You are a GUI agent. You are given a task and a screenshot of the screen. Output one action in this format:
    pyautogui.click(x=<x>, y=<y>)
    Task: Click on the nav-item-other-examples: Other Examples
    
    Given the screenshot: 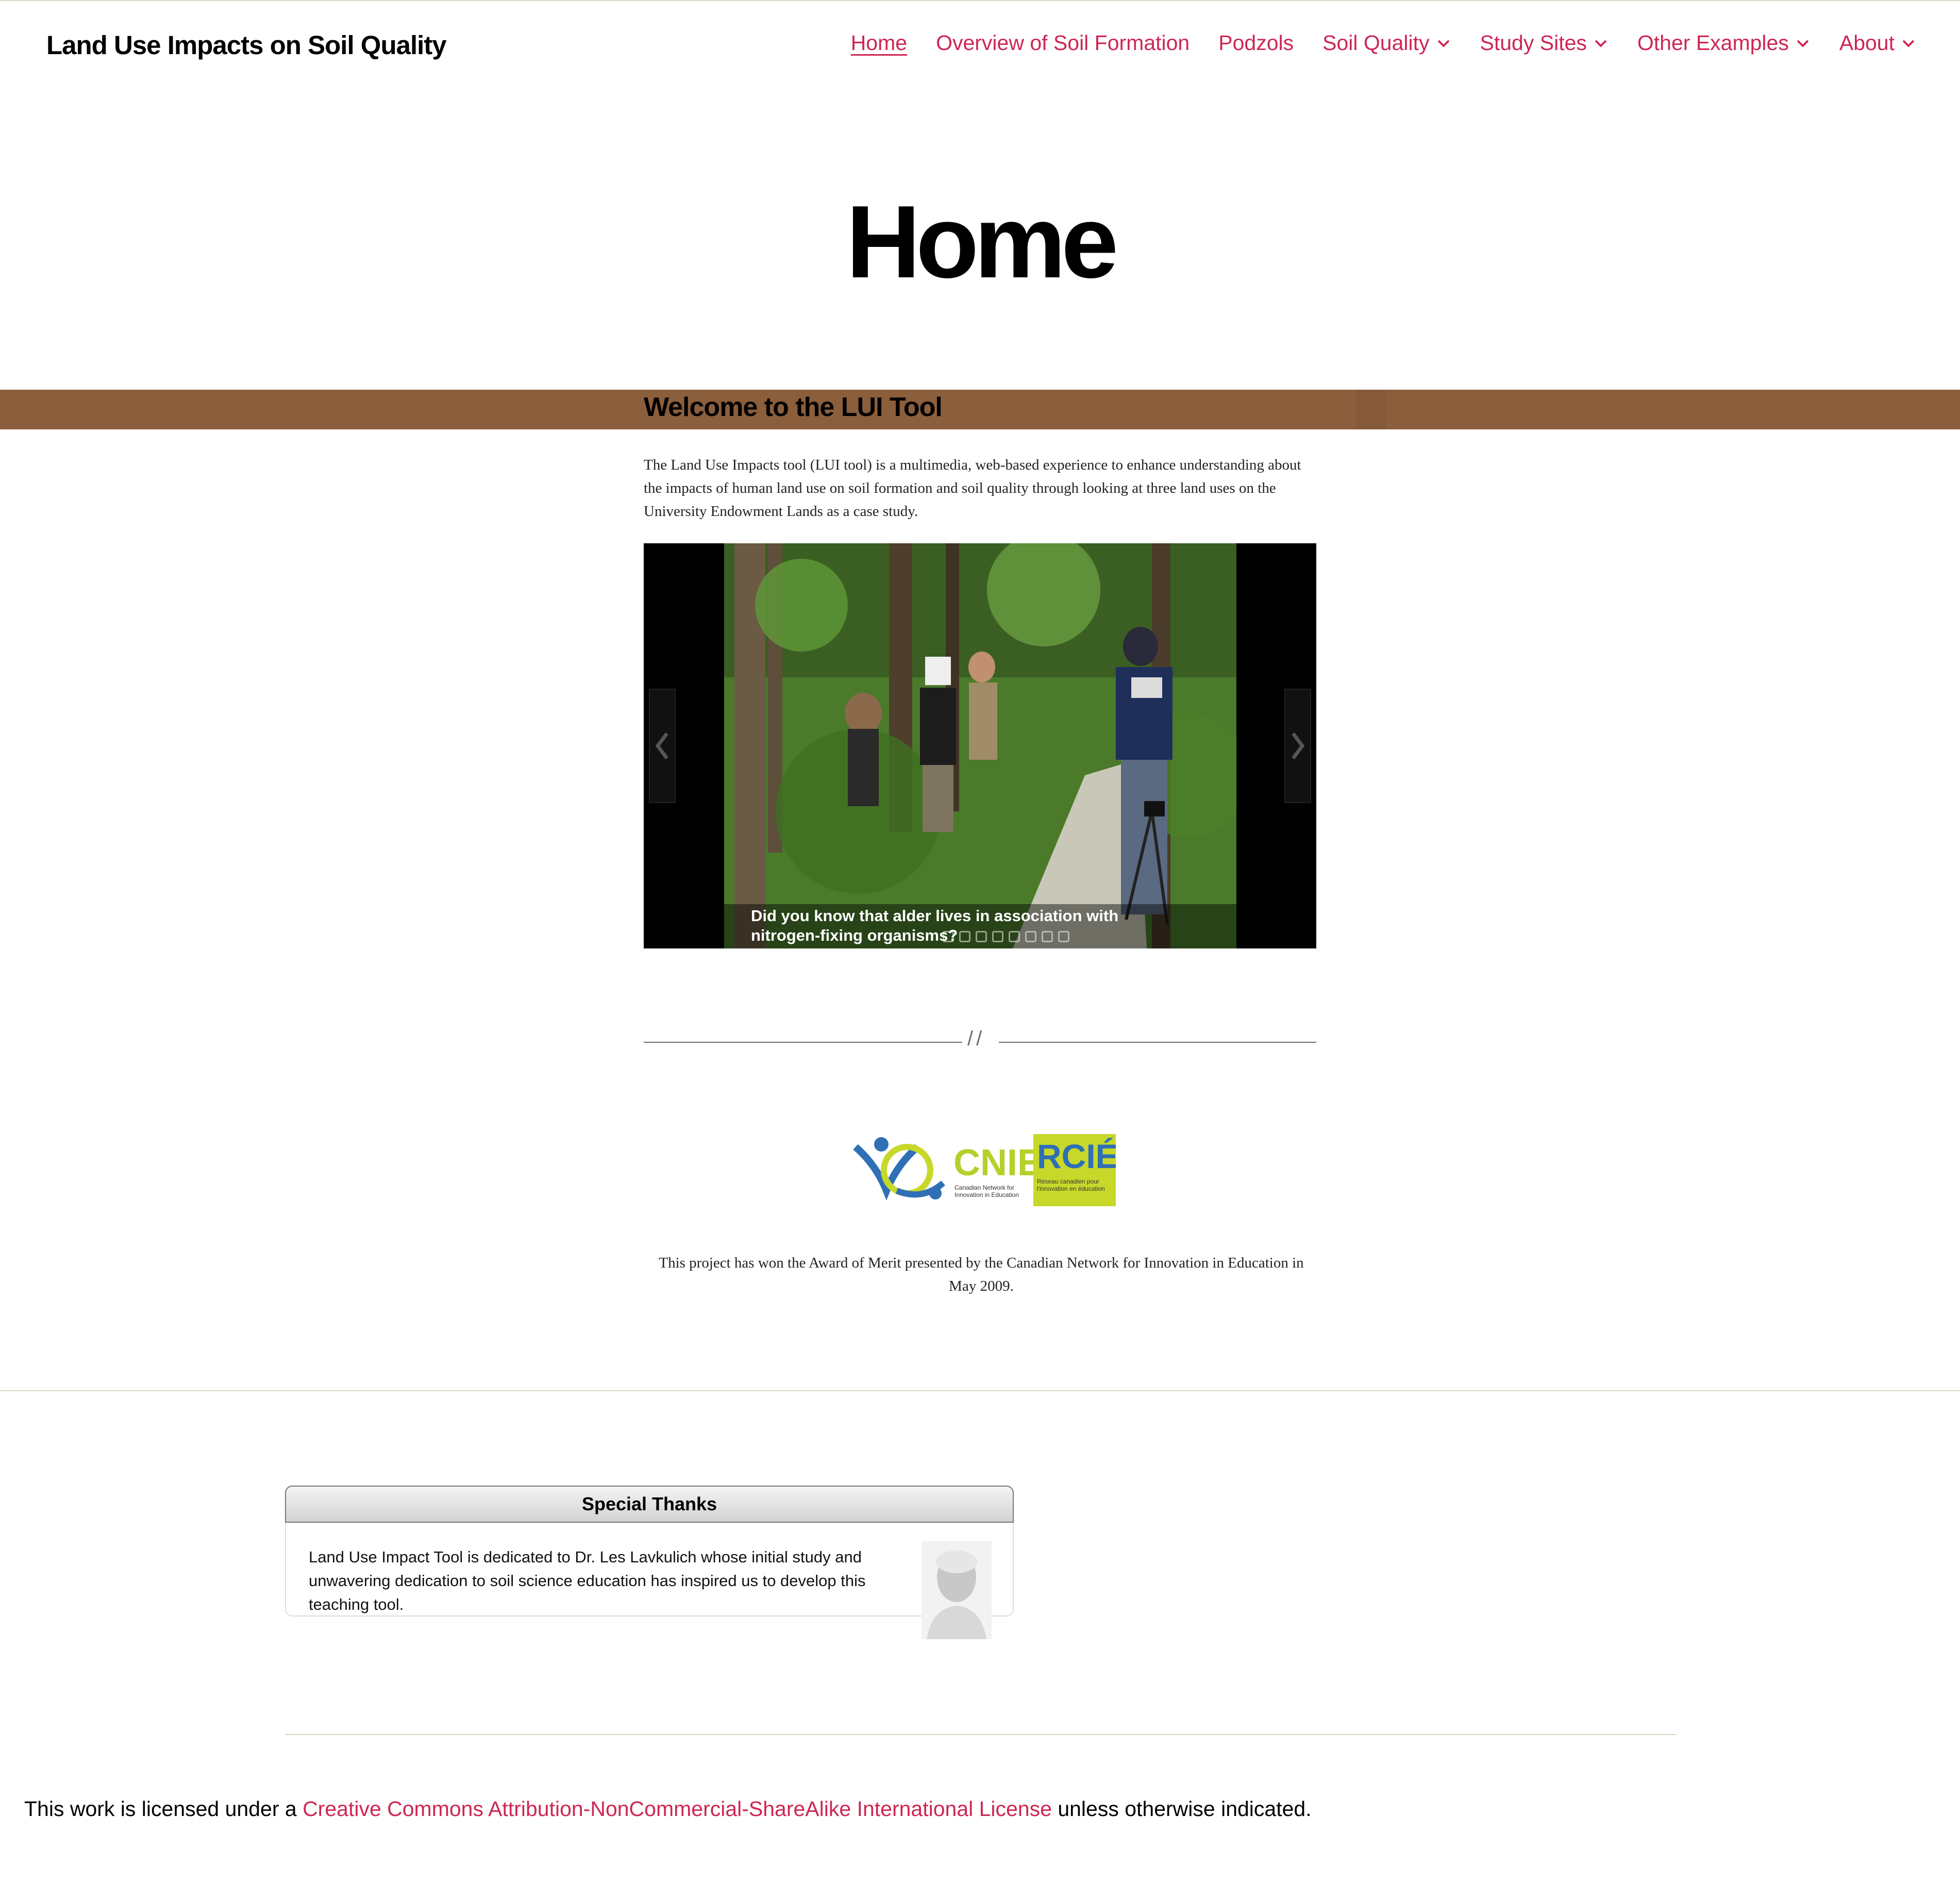 What is the action you would take?
    pyautogui.click(x=1724, y=43)
    